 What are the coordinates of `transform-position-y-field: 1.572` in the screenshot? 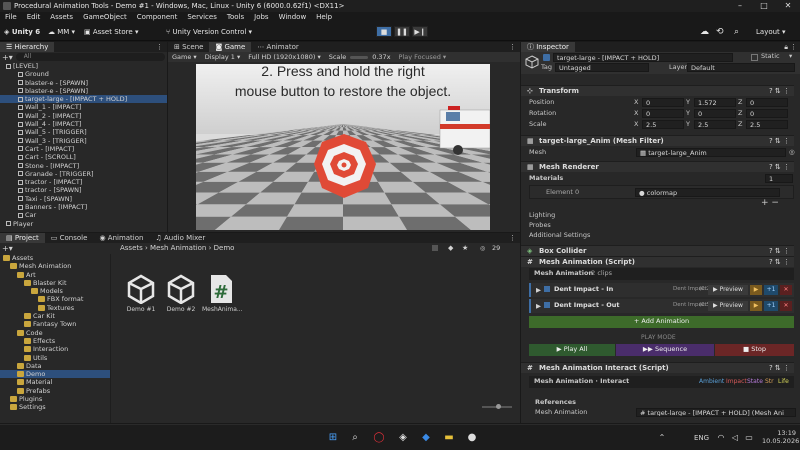 It's located at (715, 102).